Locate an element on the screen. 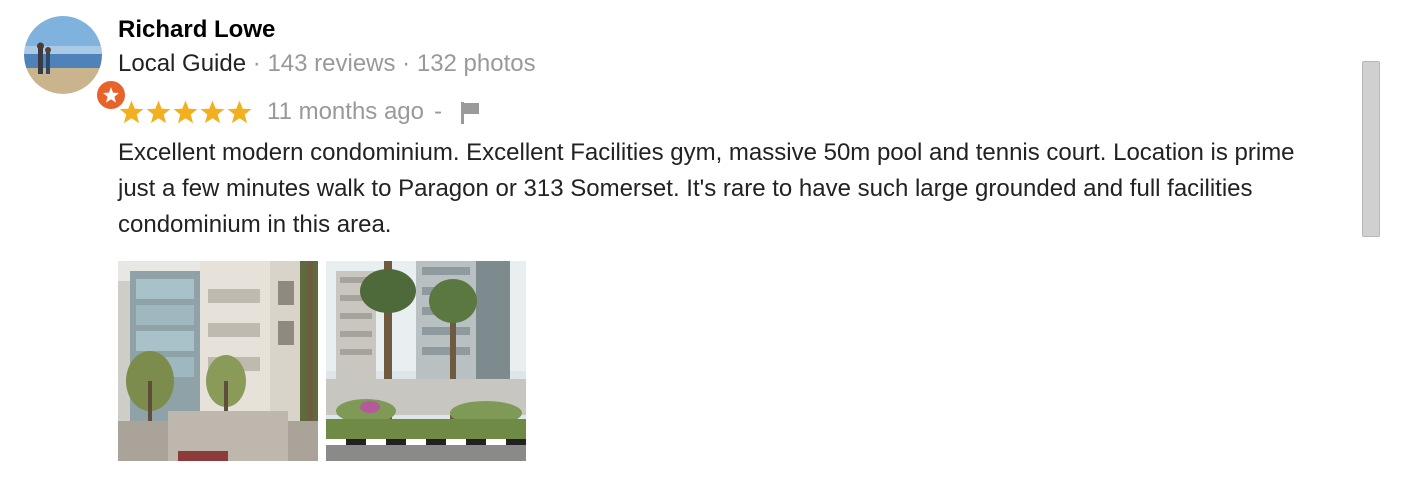  flag-icon is located at coordinates (470, 112).